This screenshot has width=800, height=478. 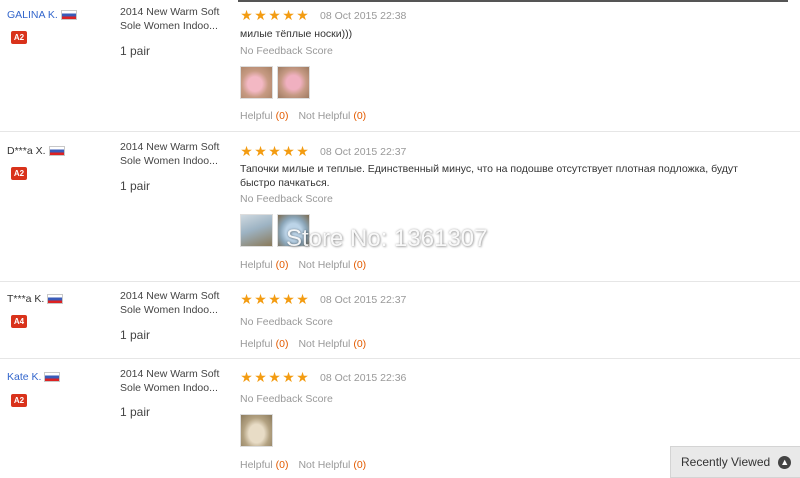 I want to click on review-comment: милые тёплые носки))), so click(x=296, y=34).